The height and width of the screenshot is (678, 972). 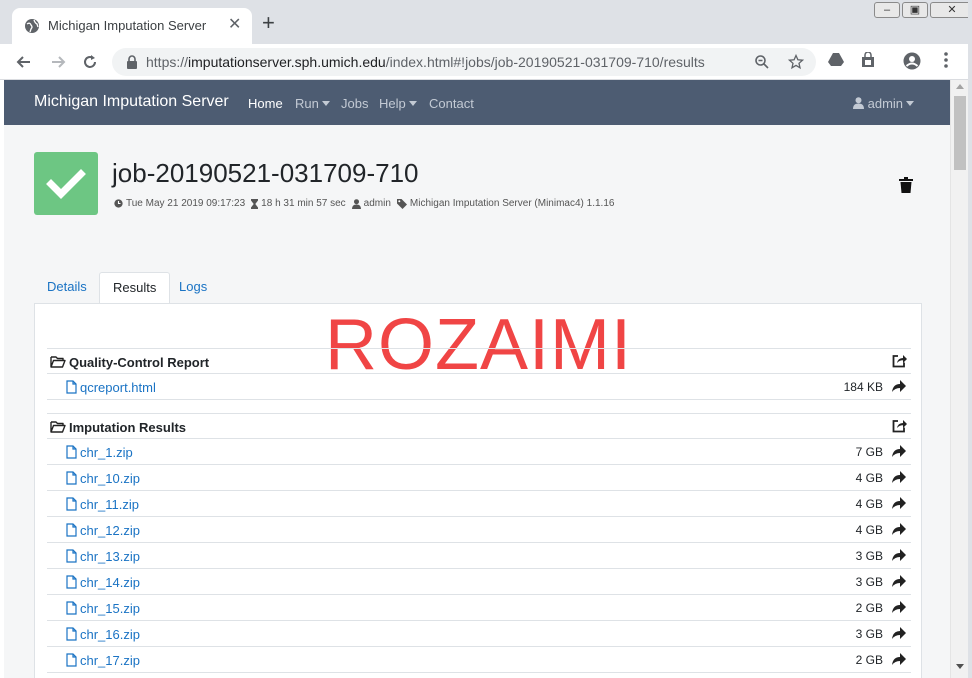 What do you see at coordinates (106, 452) in the screenshot?
I see `file-link: chr_1.zip` at bounding box center [106, 452].